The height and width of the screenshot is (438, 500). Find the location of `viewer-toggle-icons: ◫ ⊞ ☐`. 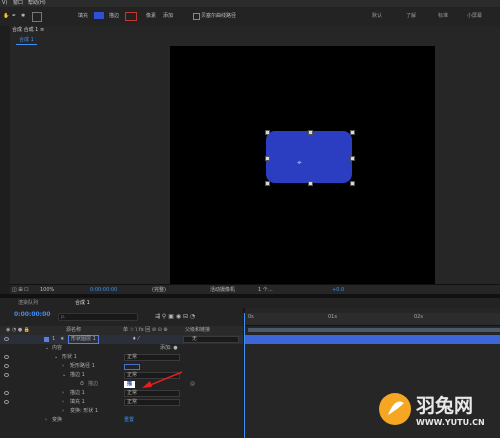

viewer-toggle-icons: ◫ ⊞ ☐ is located at coordinates (20, 290).